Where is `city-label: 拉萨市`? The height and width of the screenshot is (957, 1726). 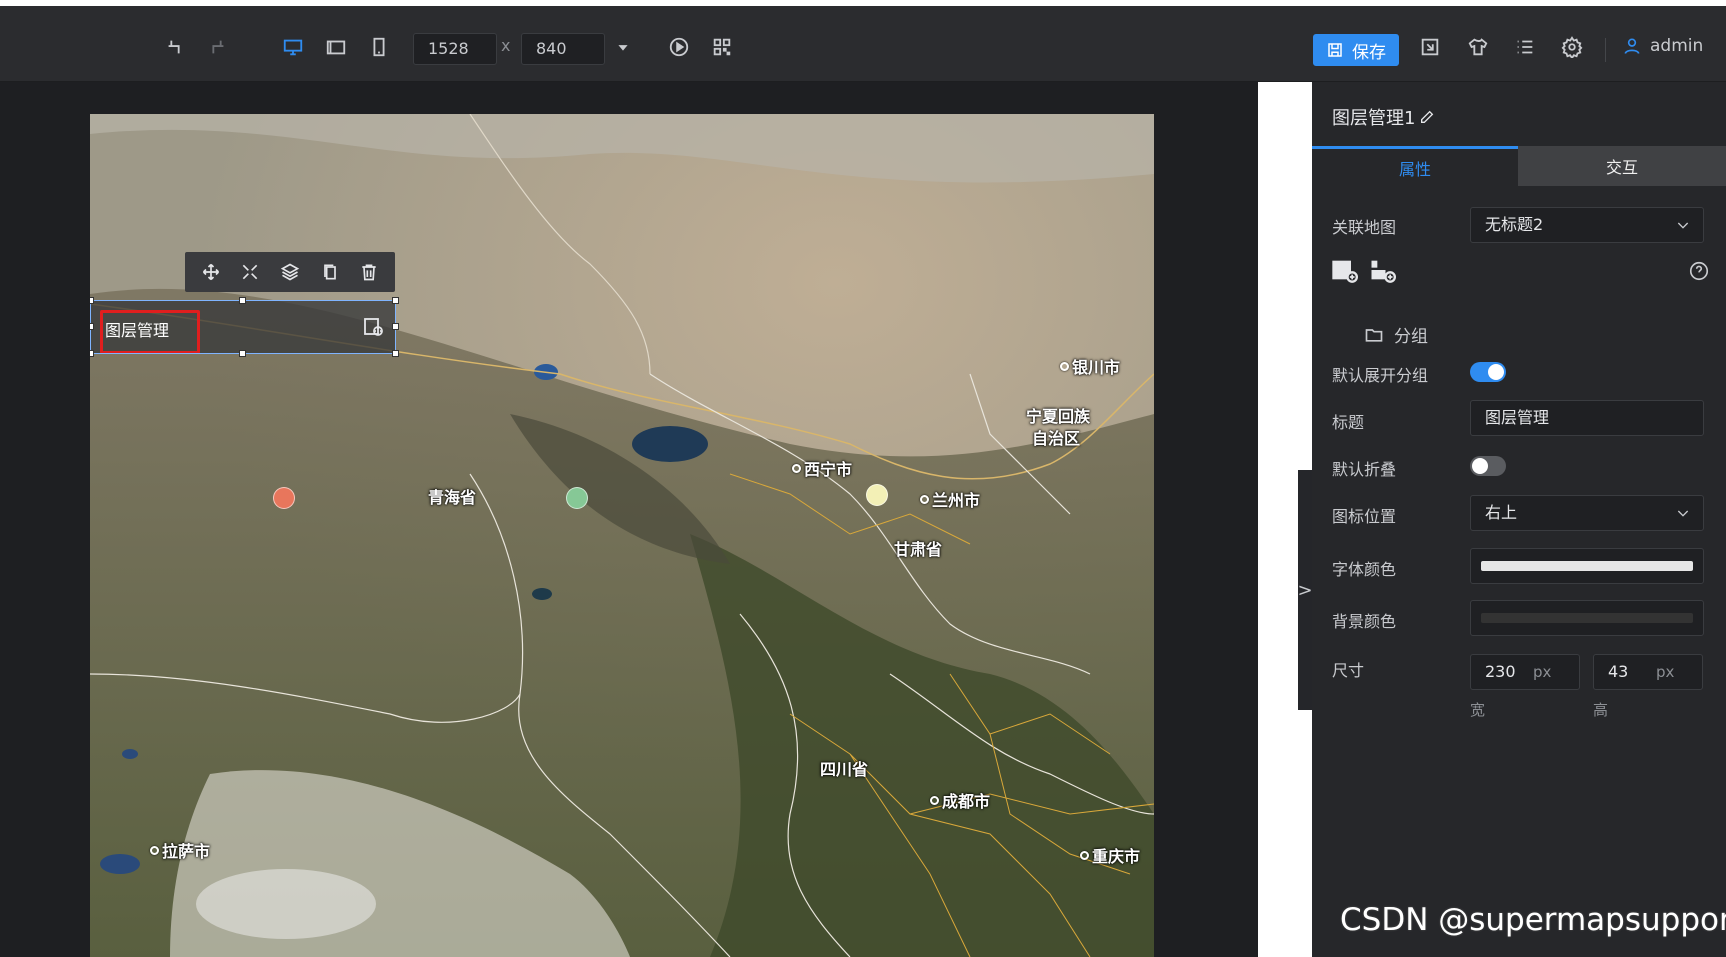 city-label: 拉萨市 is located at coordinates (180, 850).